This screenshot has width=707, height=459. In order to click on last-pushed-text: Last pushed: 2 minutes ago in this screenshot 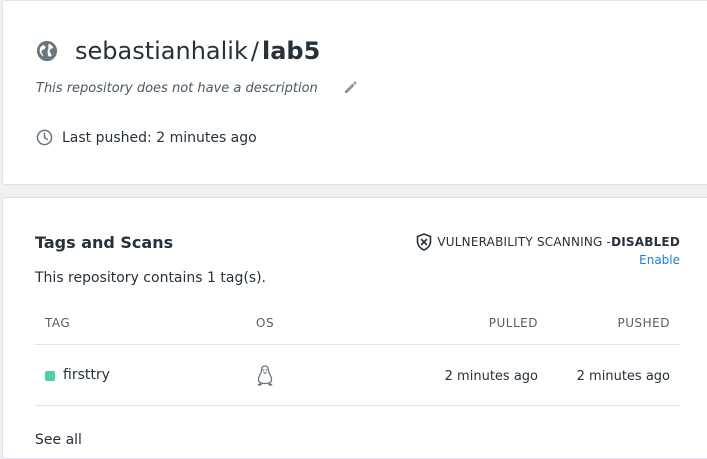, I will do `click(159, 137)`.